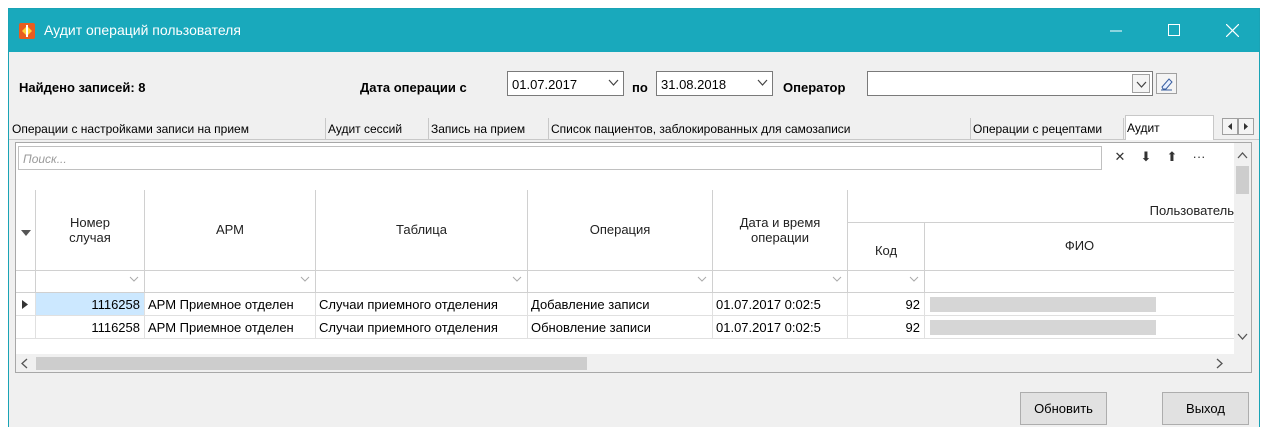 The width and height of the screenshot is (1268, 427). What do you see at coordinates (378, 128) in the screenshot?
I see `tab-session-audit: Аудит сессий` at bounding box center [378, 128].